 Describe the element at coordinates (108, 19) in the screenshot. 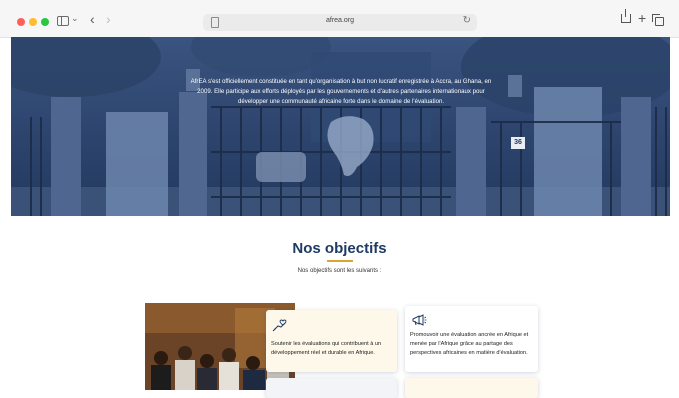

I see `forward-button: ›` at that location.